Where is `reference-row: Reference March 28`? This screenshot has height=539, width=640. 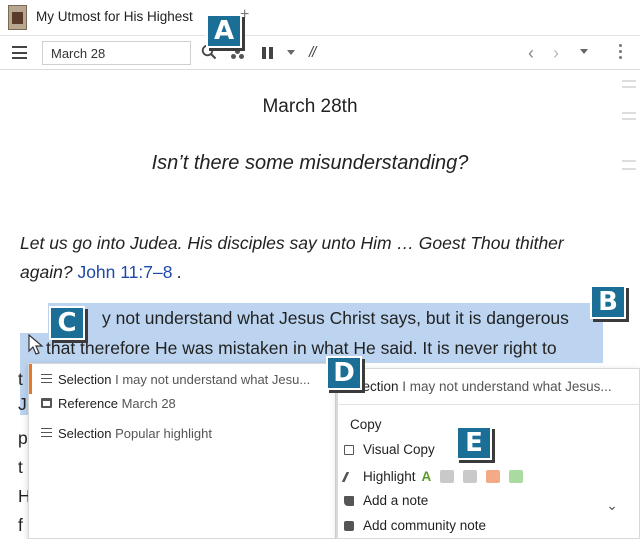 reference-row: Reference March 28 is located at coordinates (108, 403).